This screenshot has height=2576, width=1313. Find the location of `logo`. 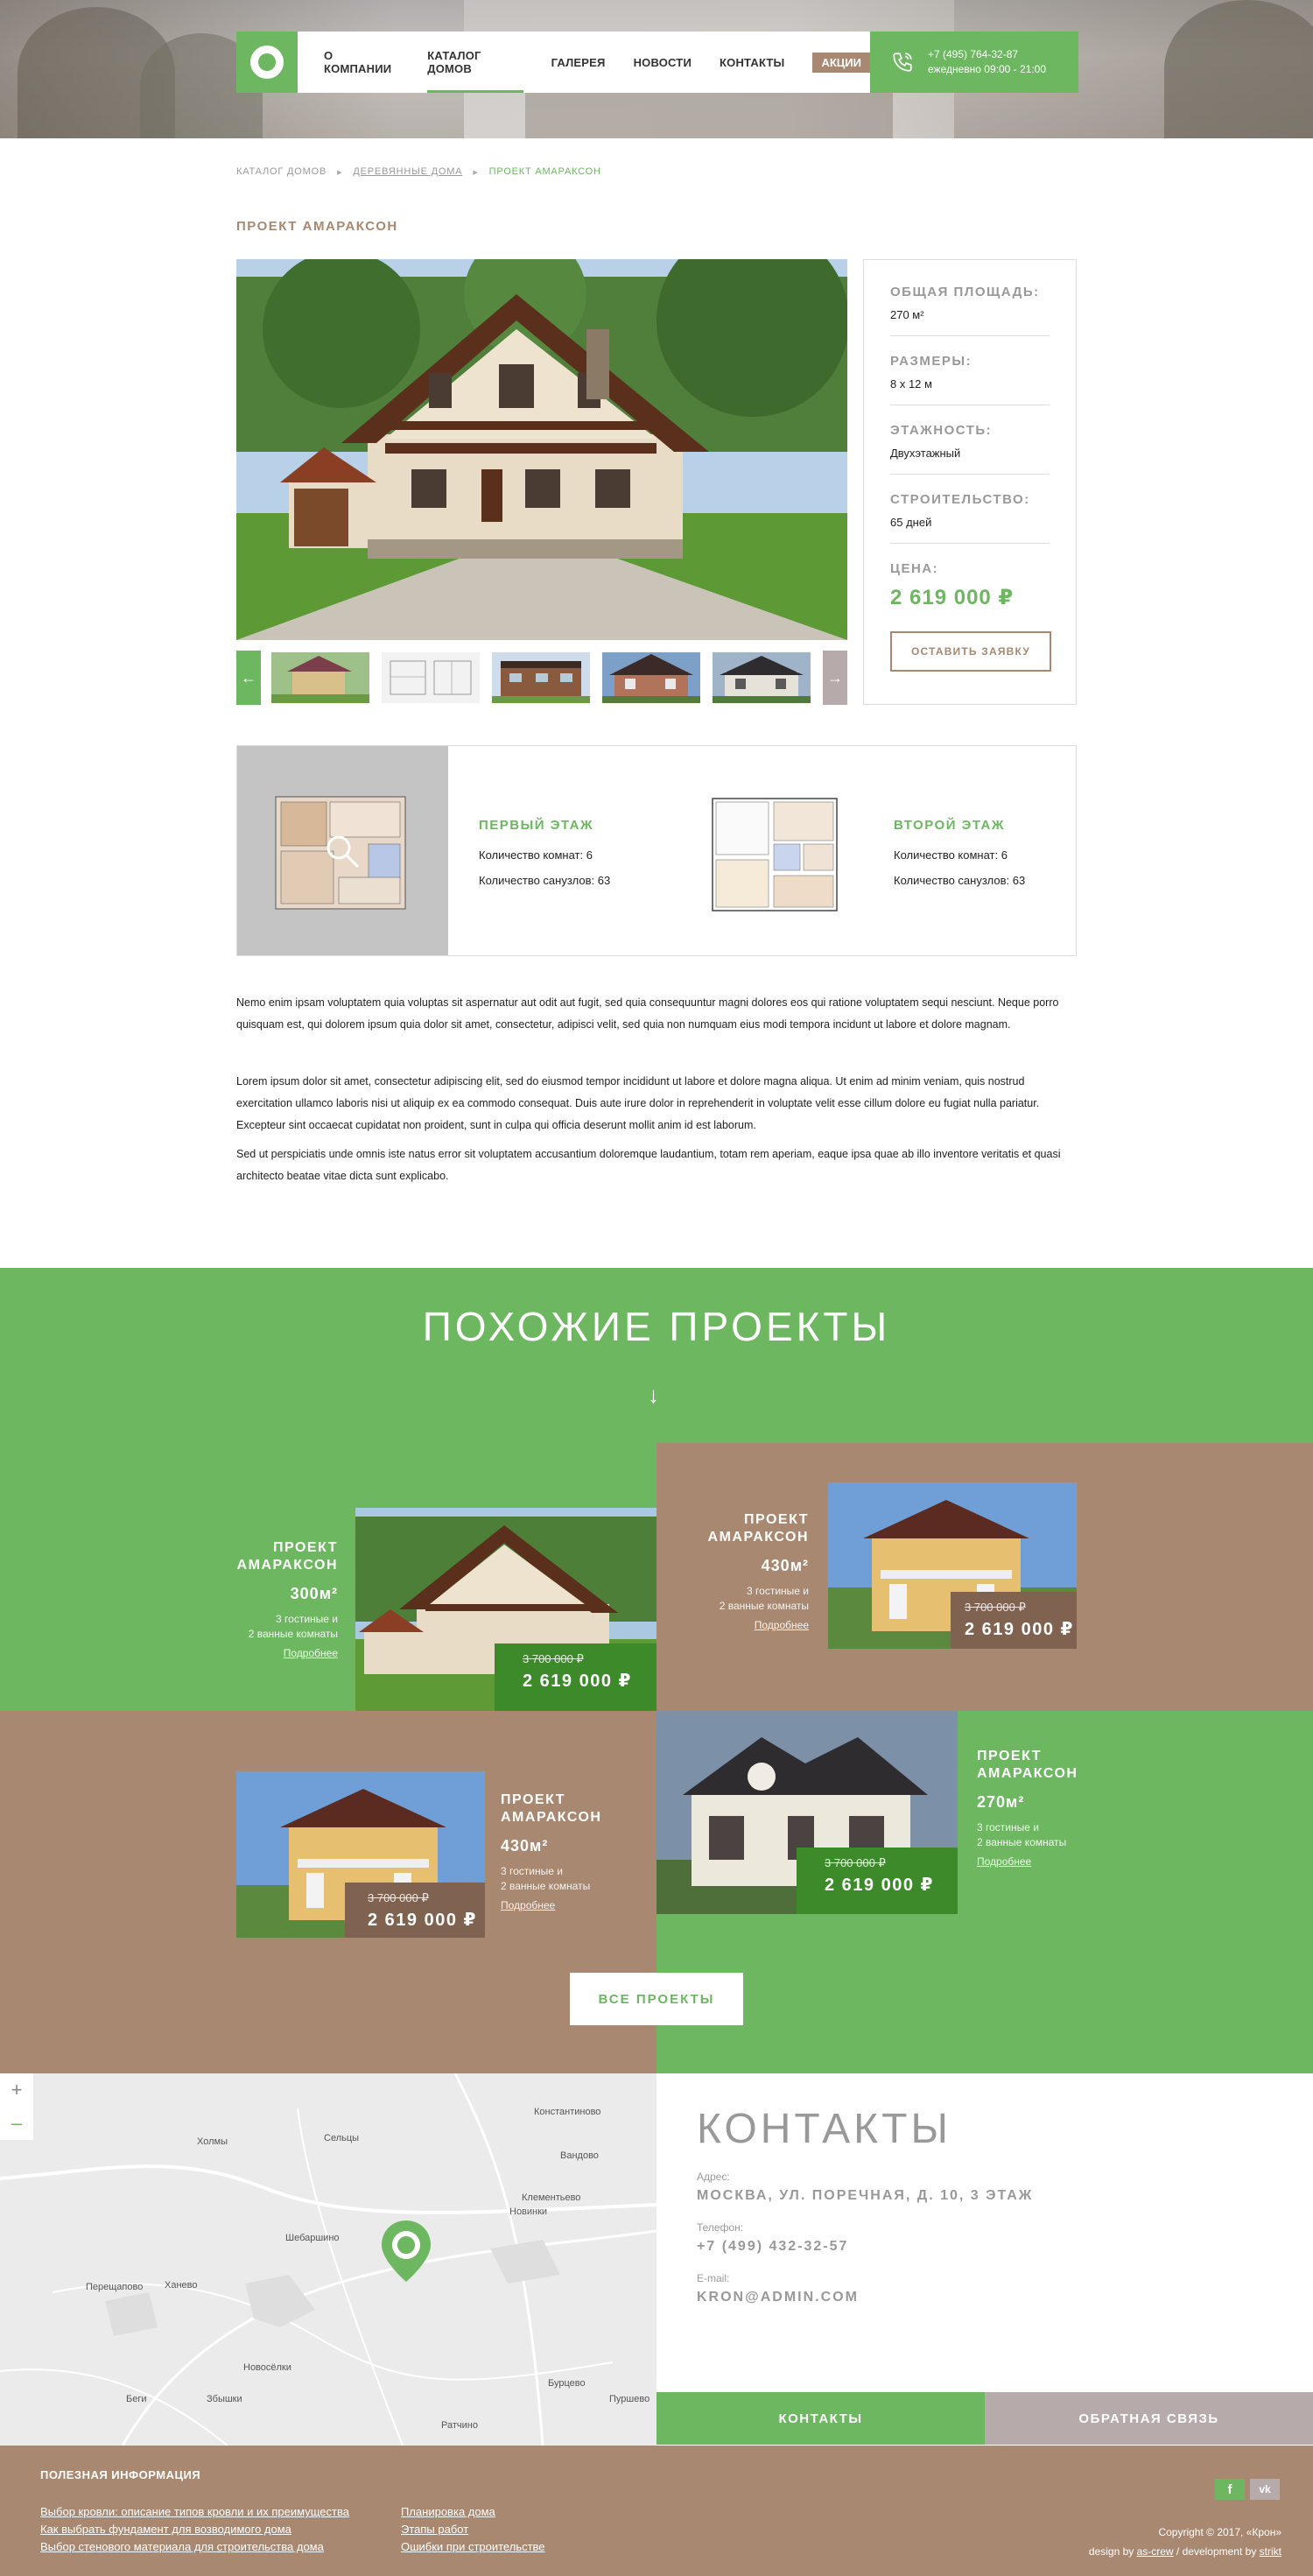

logo is located at coordinates (267, 62).